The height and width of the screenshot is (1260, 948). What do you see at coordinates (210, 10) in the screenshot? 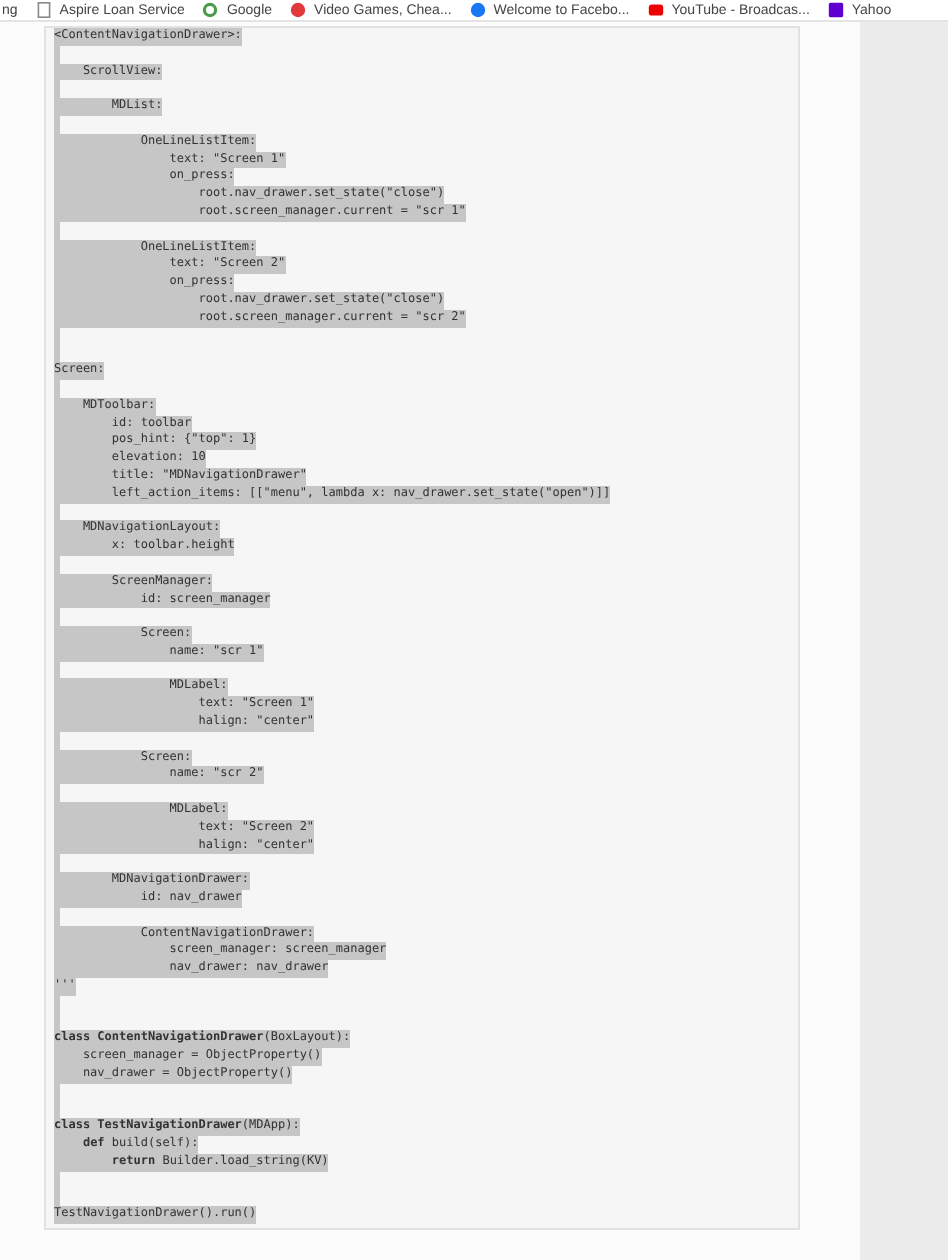
I see `ring-icon` at bounding box center [210, 10].